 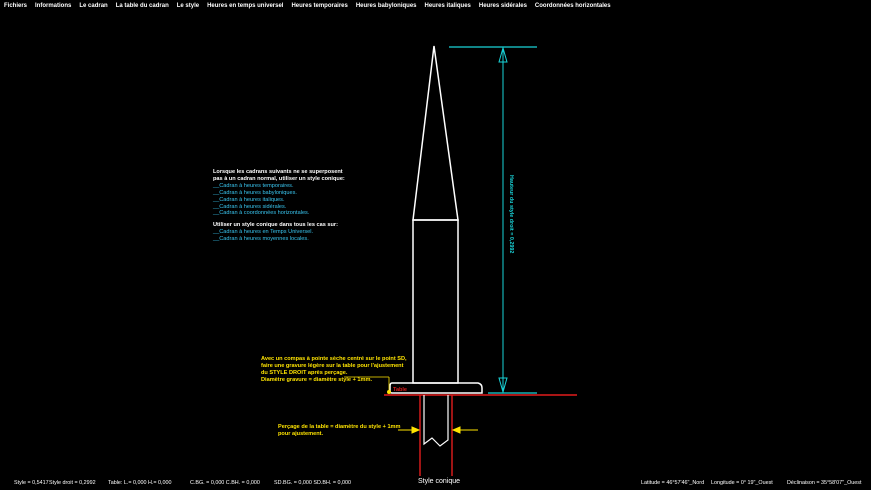 I want to click on status-sd: SD.BG. = 0,000 SD.BH. = 0,000, so click(x=313, y=483).